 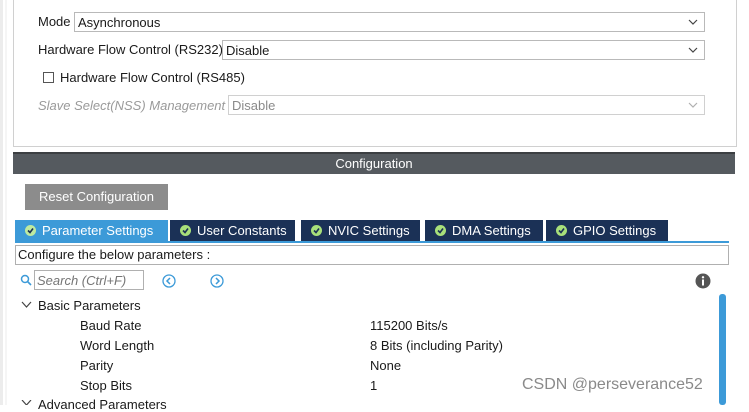 I want to click on next-icon, so click(x=217, y=281).